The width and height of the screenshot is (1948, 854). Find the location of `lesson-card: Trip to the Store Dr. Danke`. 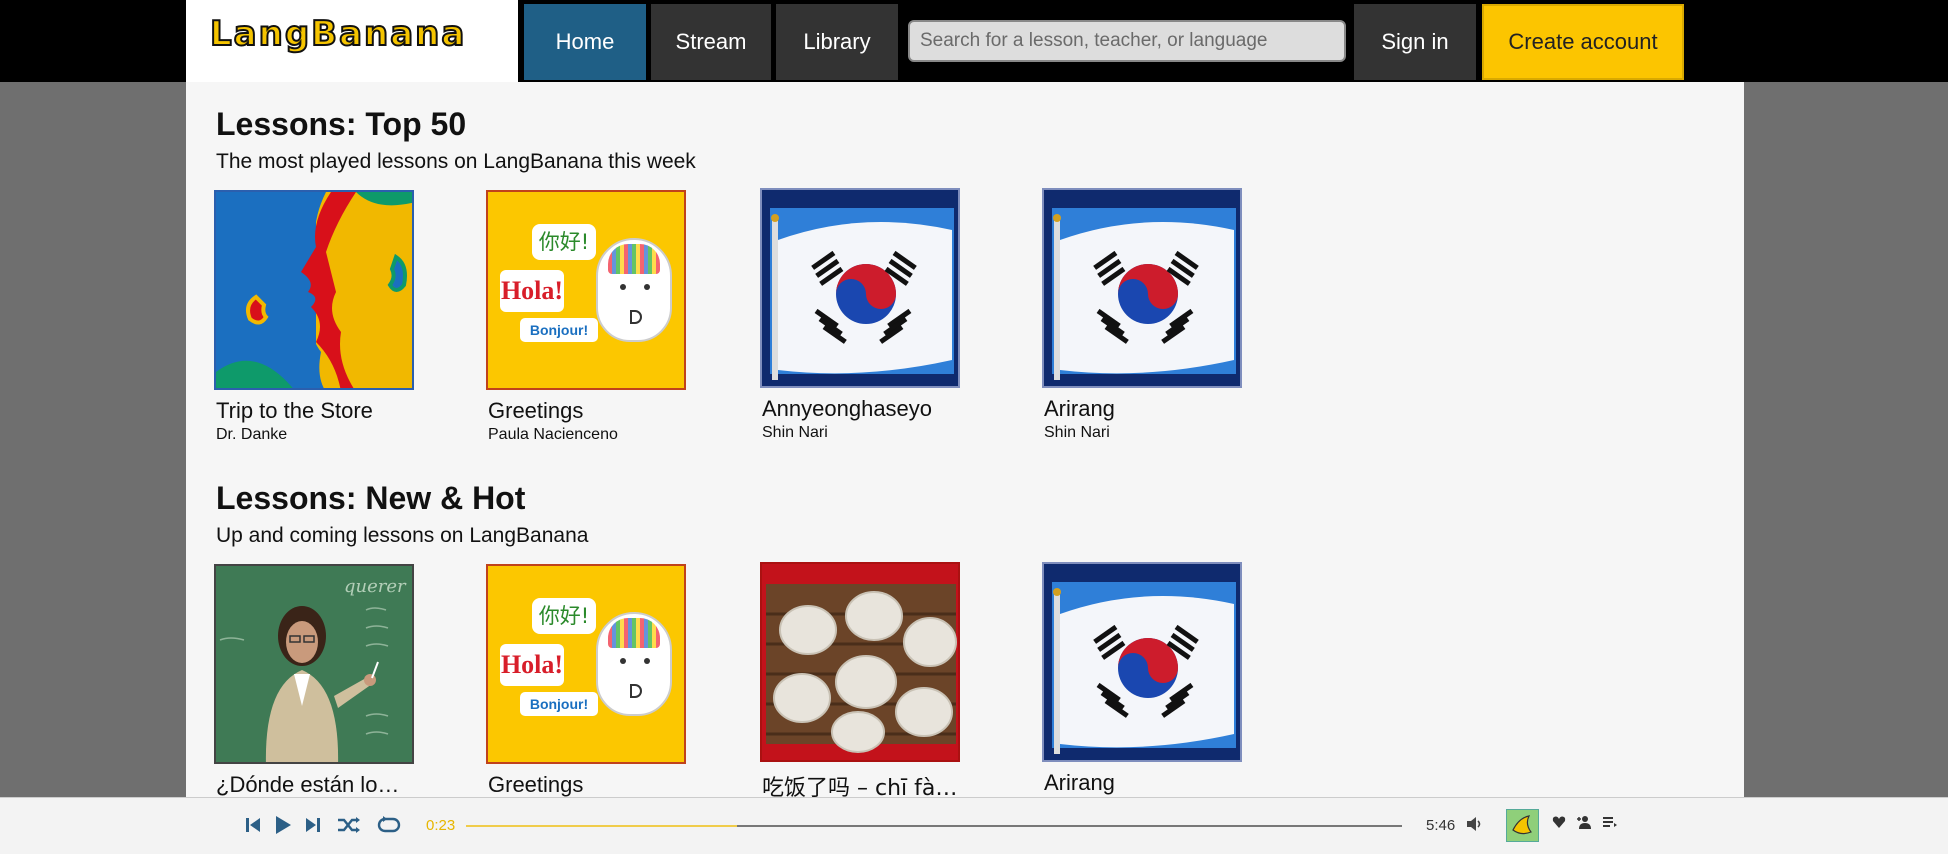

lesson-card: Trip to the Store Dr. Danke is located at coordinates (314, 317).